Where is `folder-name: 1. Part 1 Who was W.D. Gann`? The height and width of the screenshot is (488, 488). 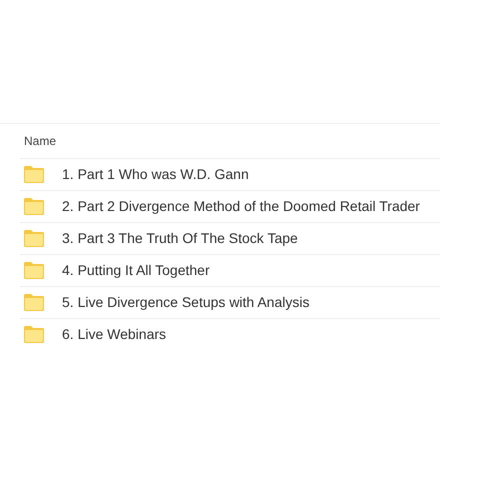
folder-name: 1. Part 1 Who was W.D. Gann is located at coordinates (155, 174).